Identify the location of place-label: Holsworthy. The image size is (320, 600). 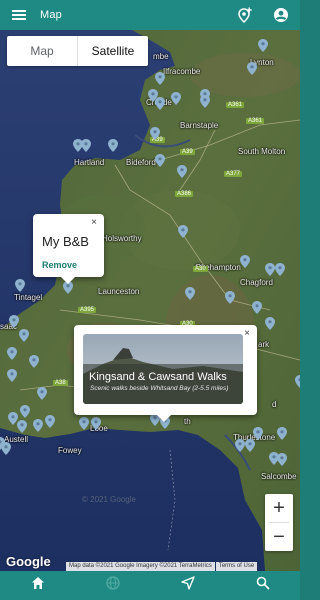
(122, 238).